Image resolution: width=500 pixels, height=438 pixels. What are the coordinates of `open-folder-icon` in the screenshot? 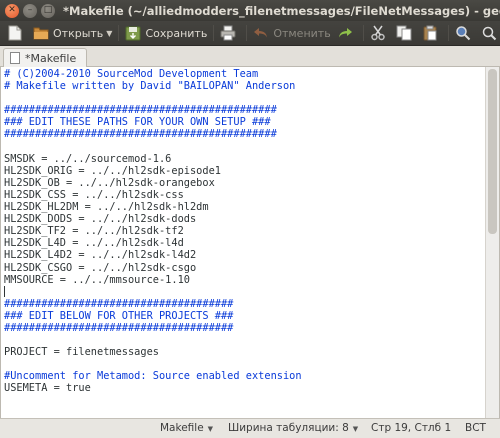 It's located at (41, 33).